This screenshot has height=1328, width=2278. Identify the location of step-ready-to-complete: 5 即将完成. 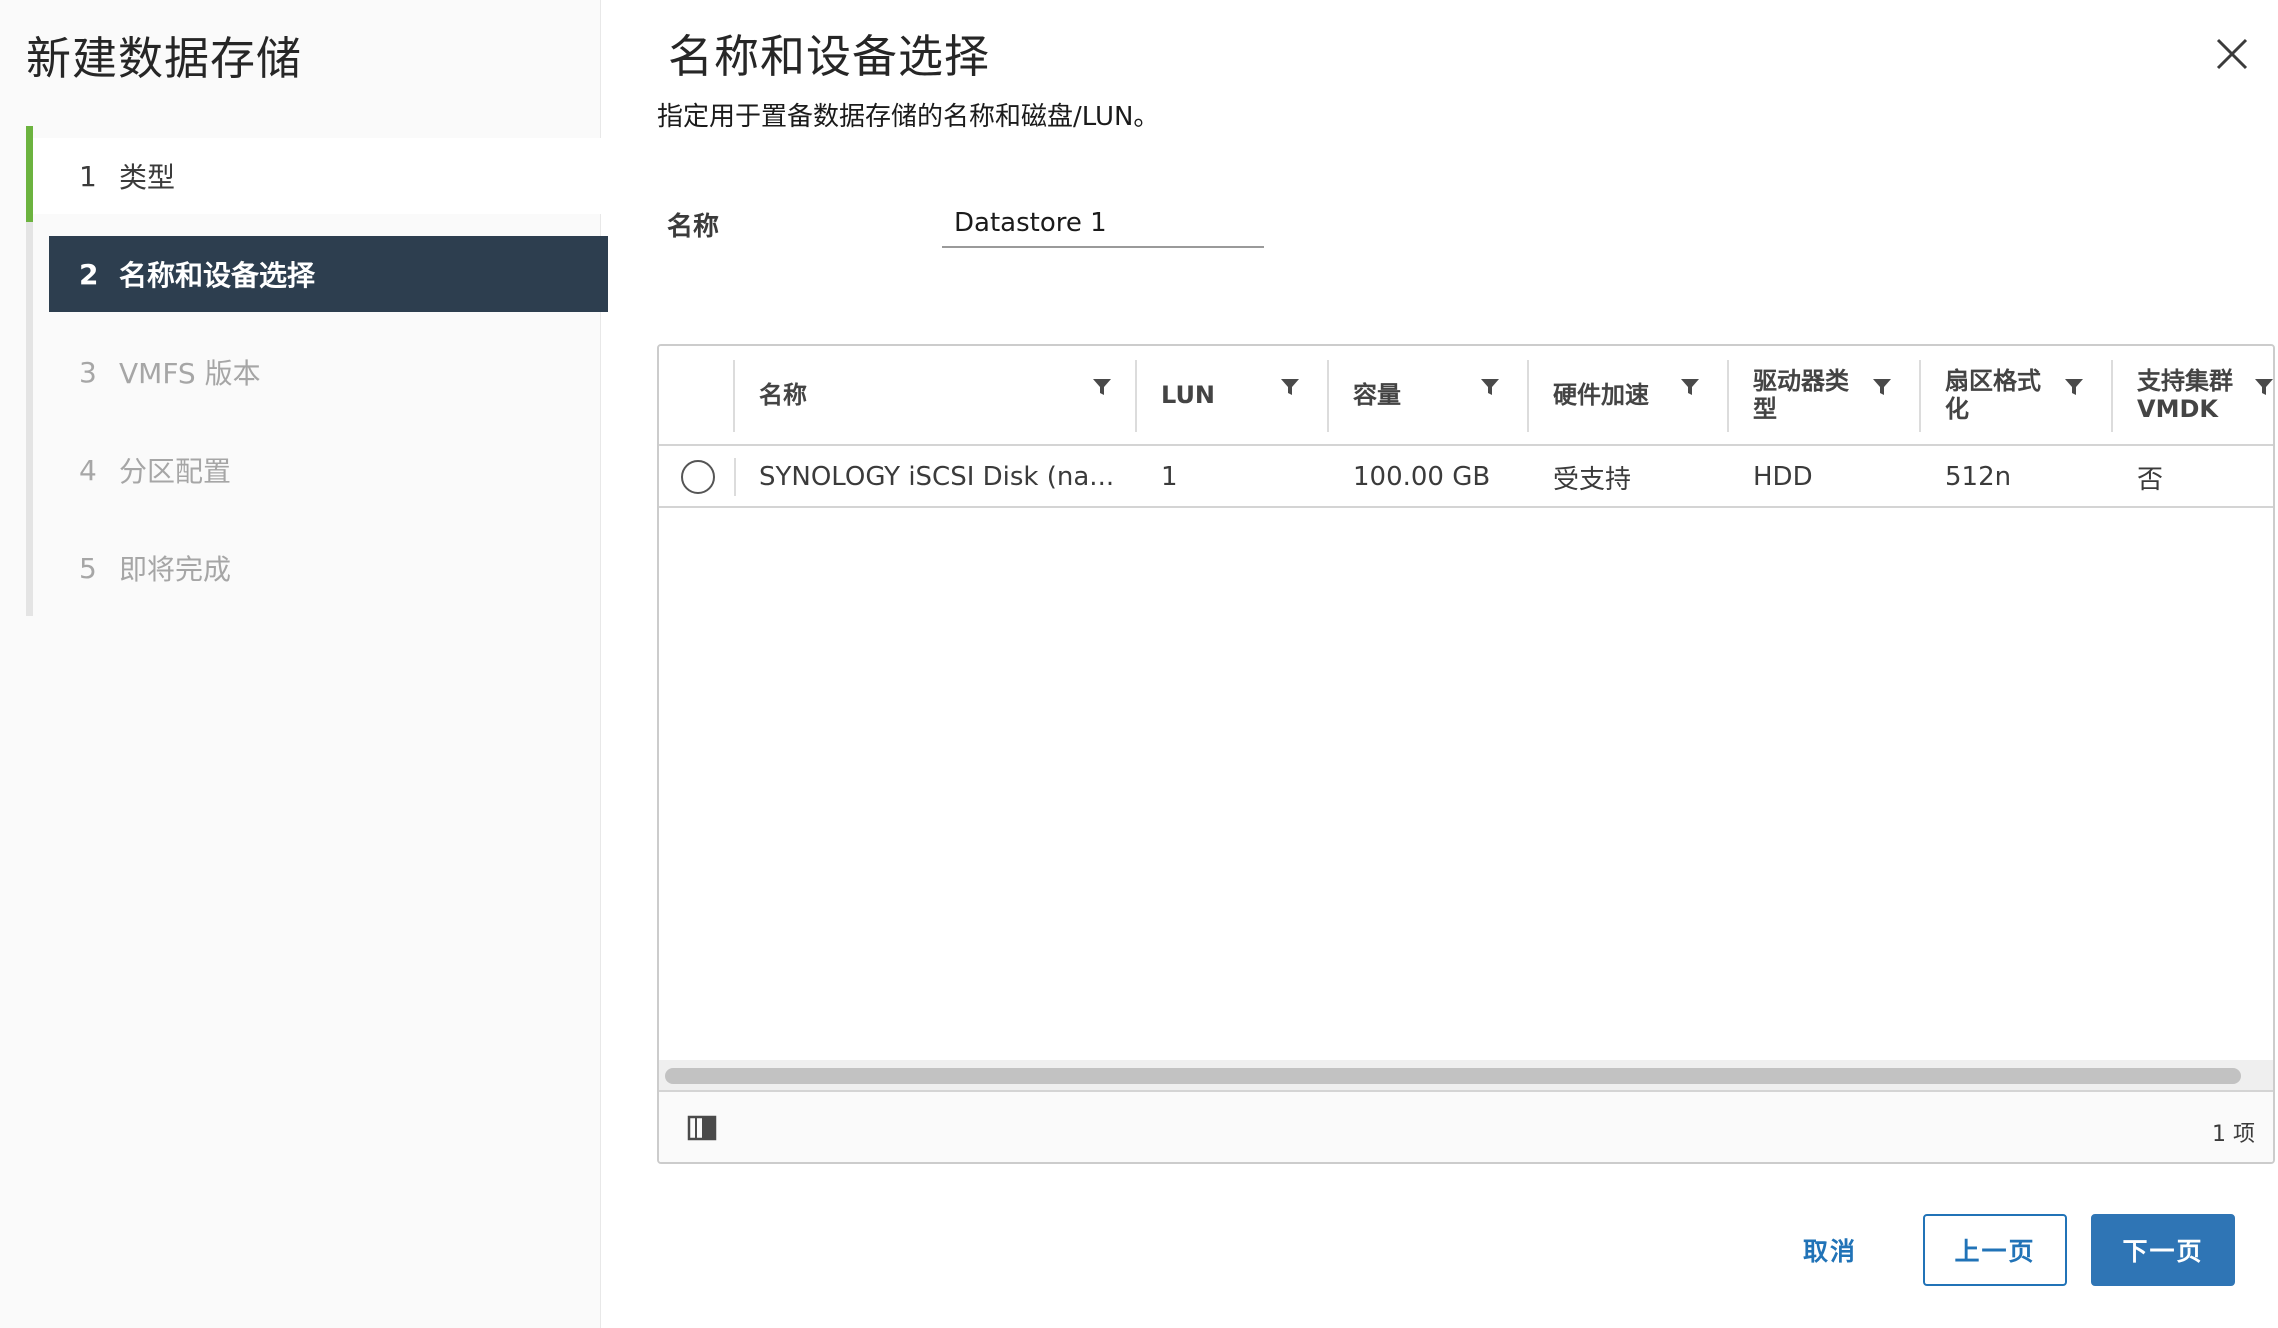
(328, 568).